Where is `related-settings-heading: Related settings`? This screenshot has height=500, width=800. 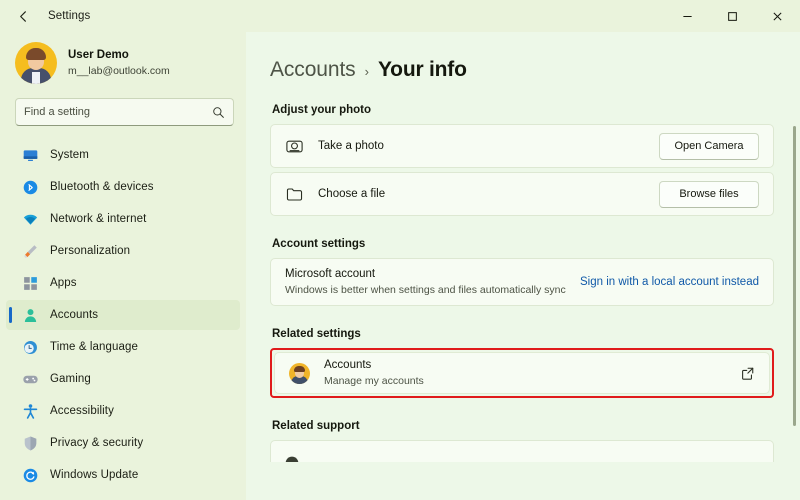
related-settings-heading: Related settings is located at coordinates (316, 334).